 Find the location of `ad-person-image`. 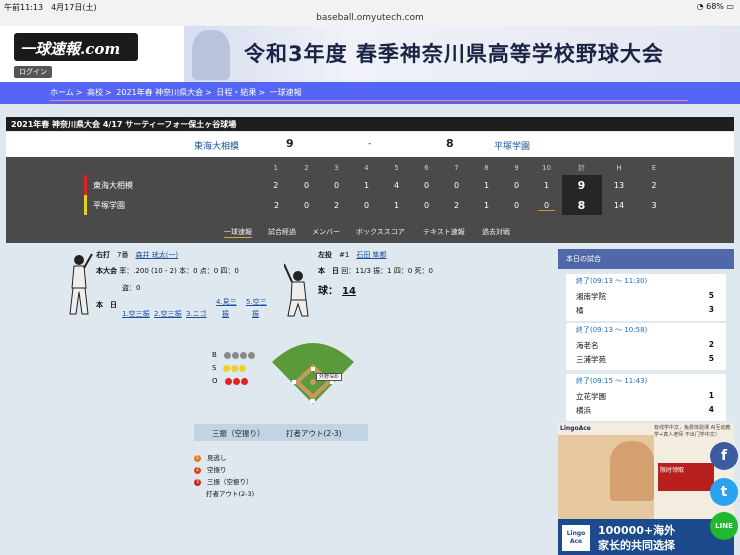

ad-person-image is located at coordinates (632, 471).